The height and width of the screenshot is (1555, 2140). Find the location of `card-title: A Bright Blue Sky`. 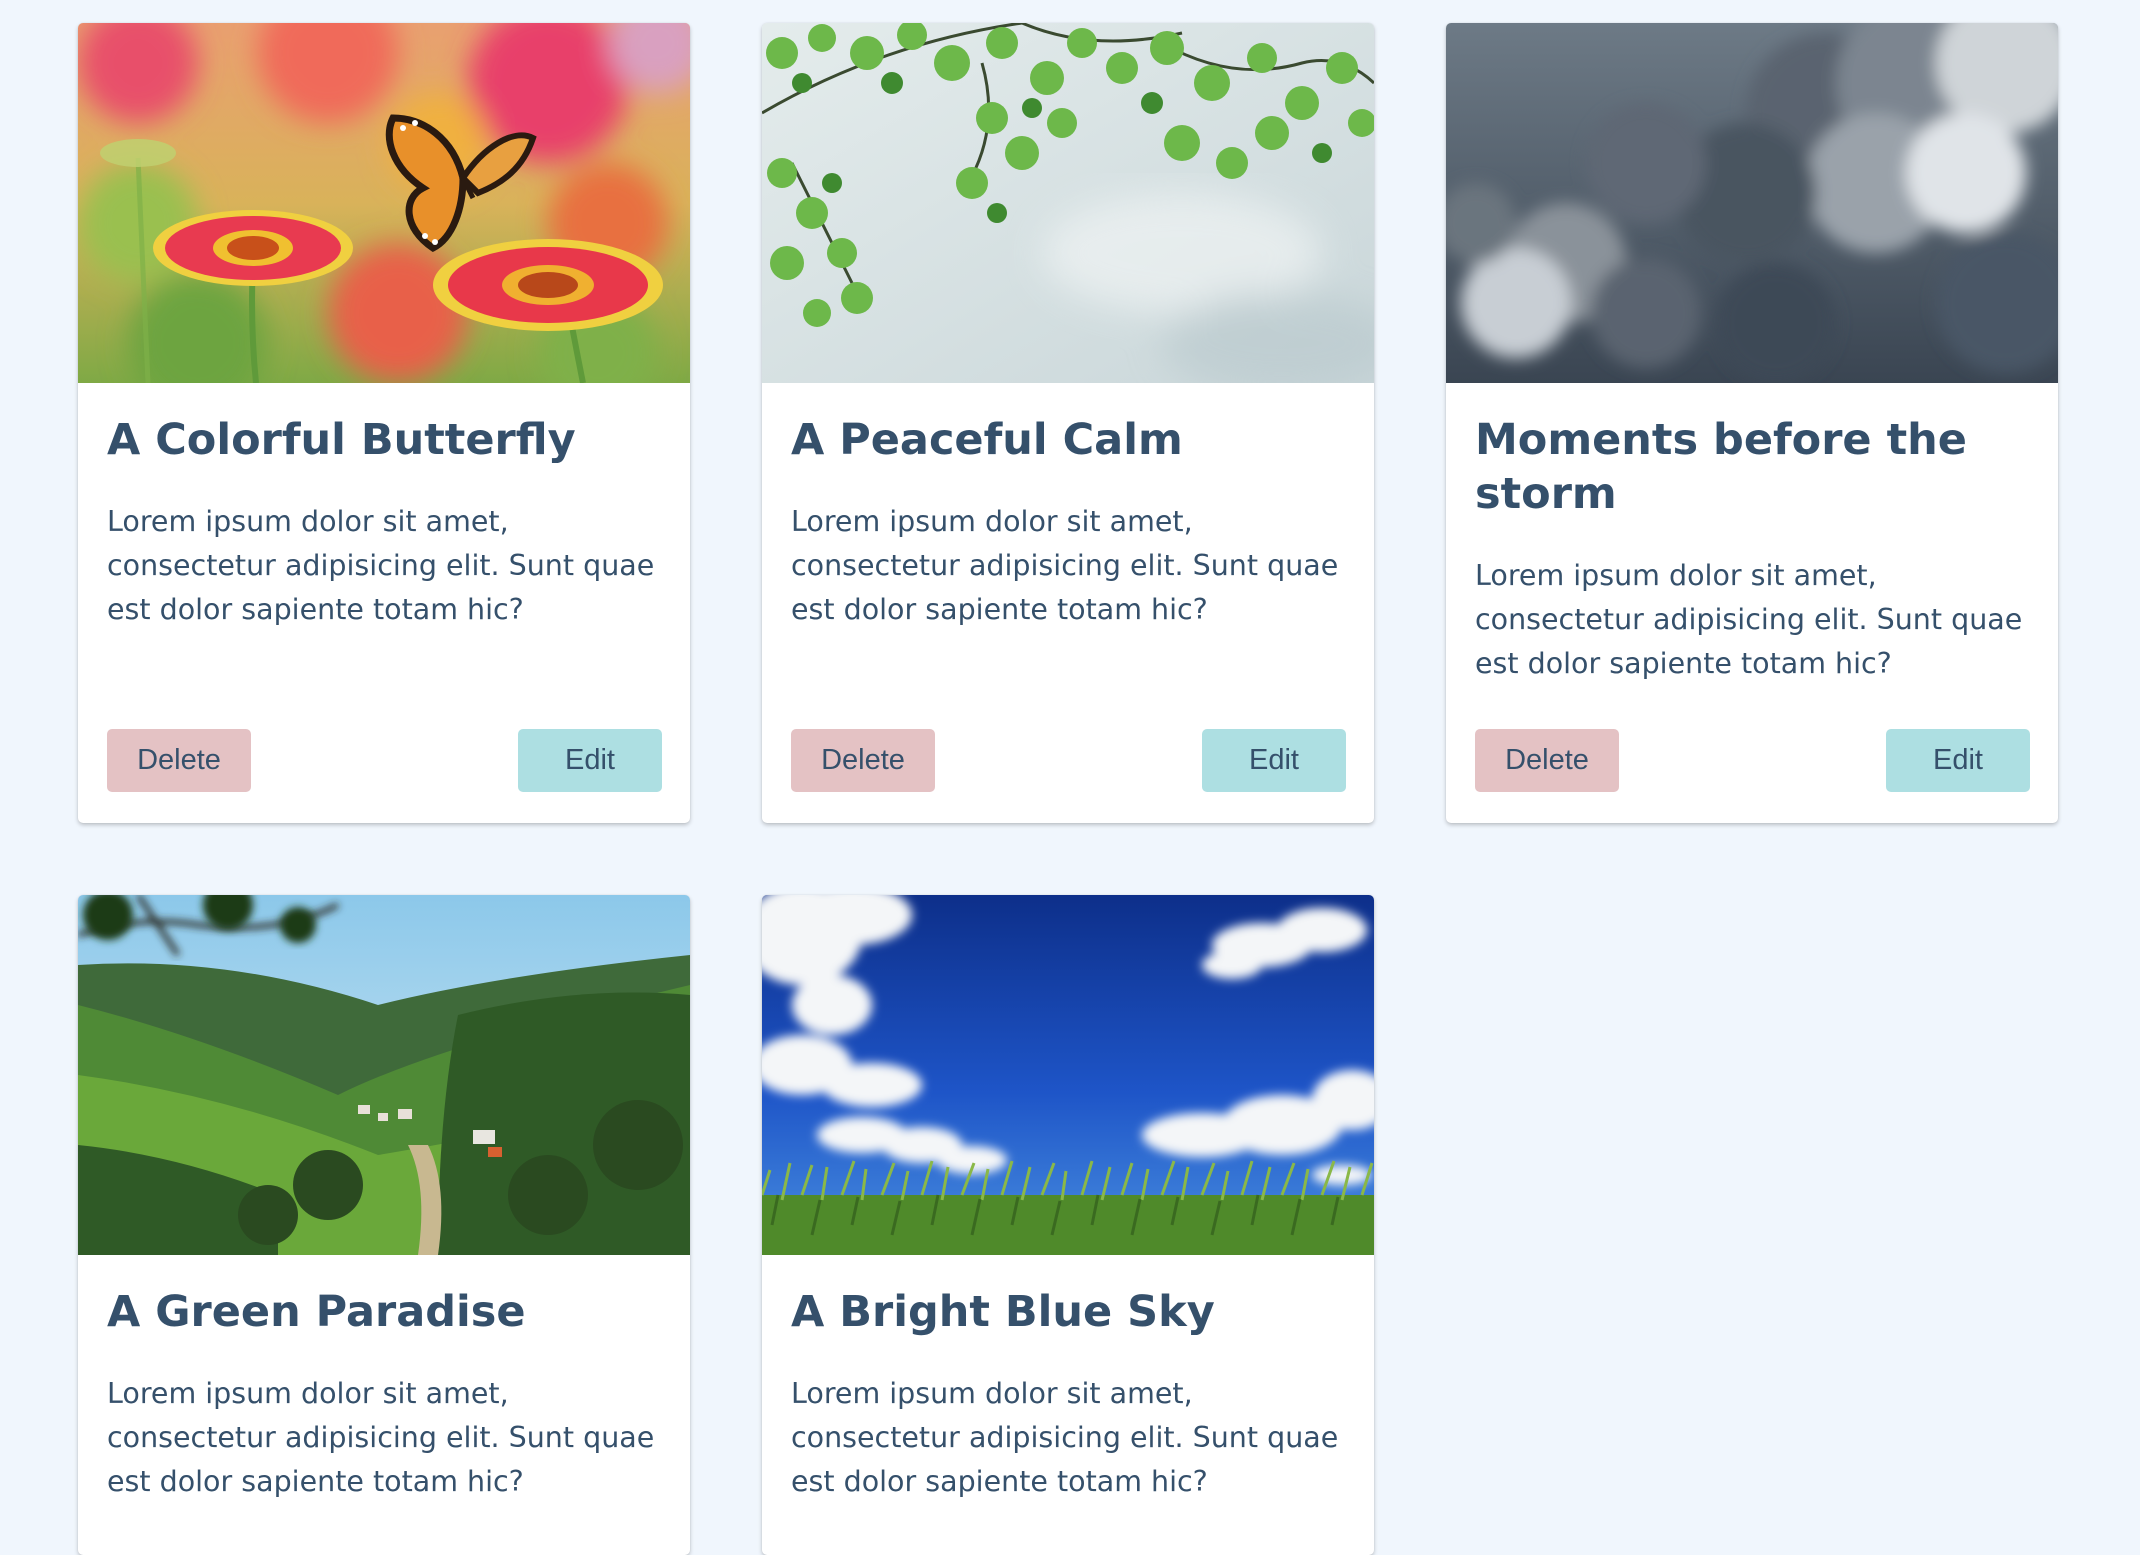

card-title: A Bright Blue Sky is located at coordinates (1003, 1312).